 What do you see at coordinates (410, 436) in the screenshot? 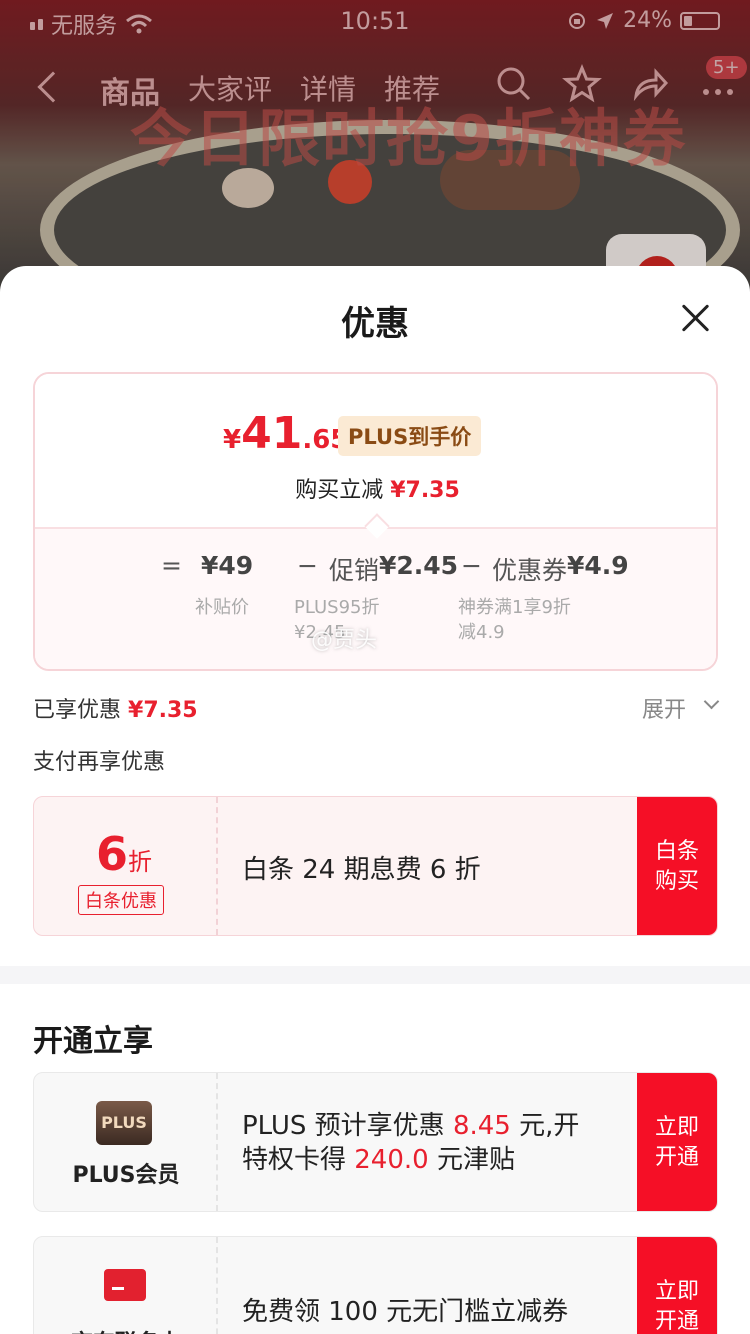
I see `plus-price-tag: PLUS到手价` at bounding box center [410, 436].